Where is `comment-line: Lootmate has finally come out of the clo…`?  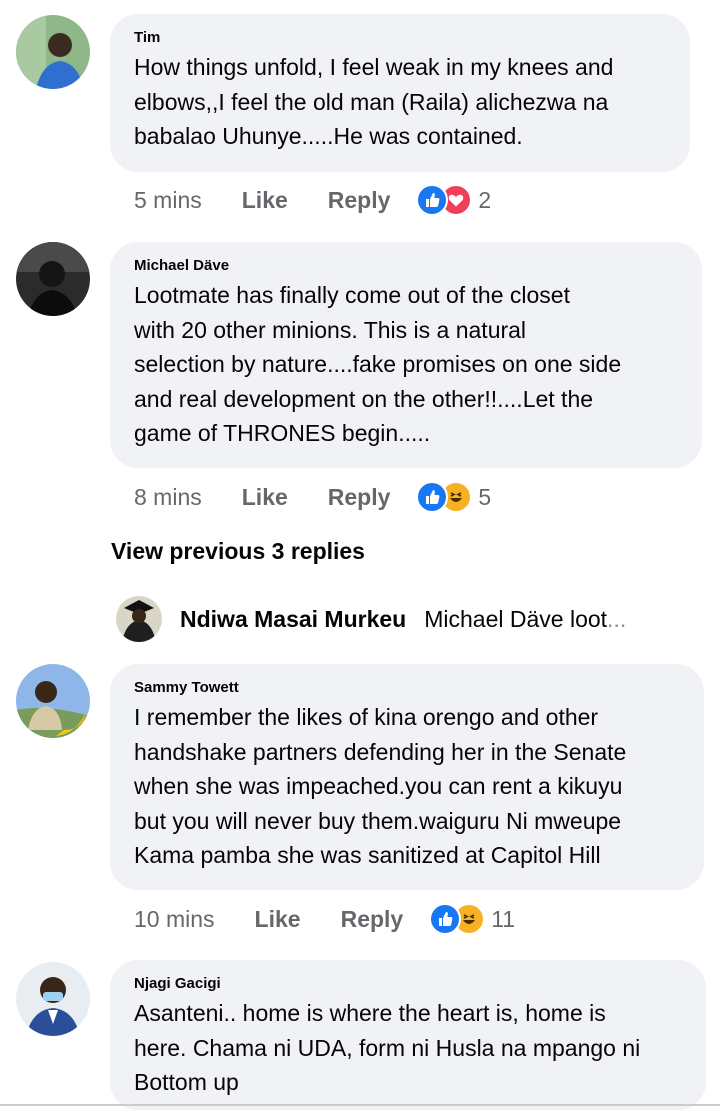
comment-line: Lootmate has finally come out of the clo… is located at coordinates (352, 295).